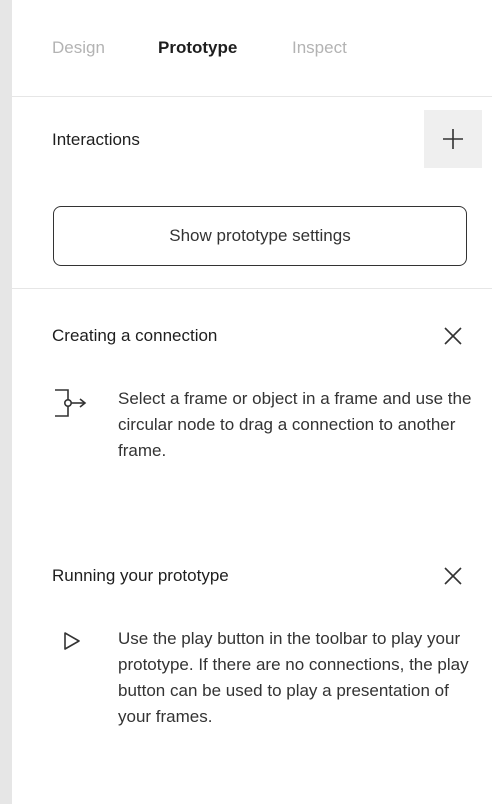  Describe the element at coordinates (96, 139) in the screenshot. I see `interactions-title: Interactions` at that location.